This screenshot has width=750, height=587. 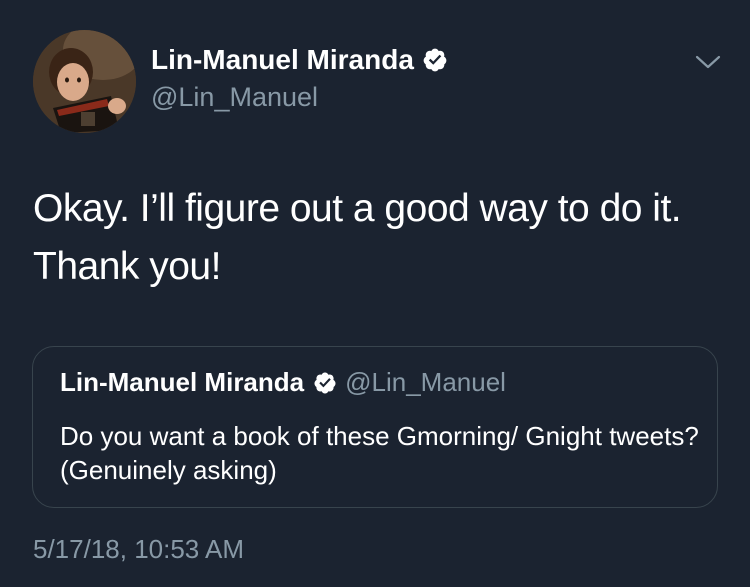 I want to click on author-name-row: Lin-Manuel Miranda, so click(x=299, y=60).